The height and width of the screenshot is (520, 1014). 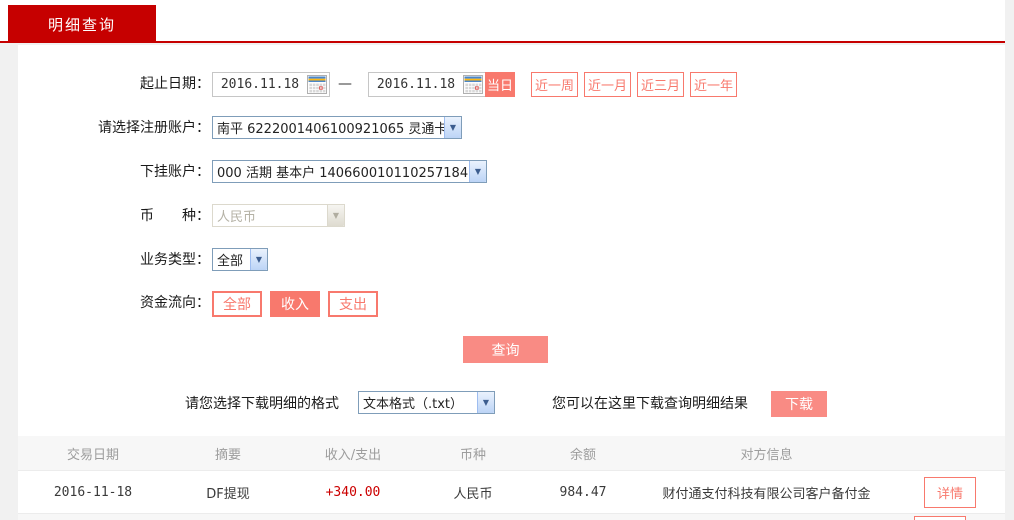 I want to click on business-type-row: 业务类型： 全部 ▼, so click(x=511, y=261).